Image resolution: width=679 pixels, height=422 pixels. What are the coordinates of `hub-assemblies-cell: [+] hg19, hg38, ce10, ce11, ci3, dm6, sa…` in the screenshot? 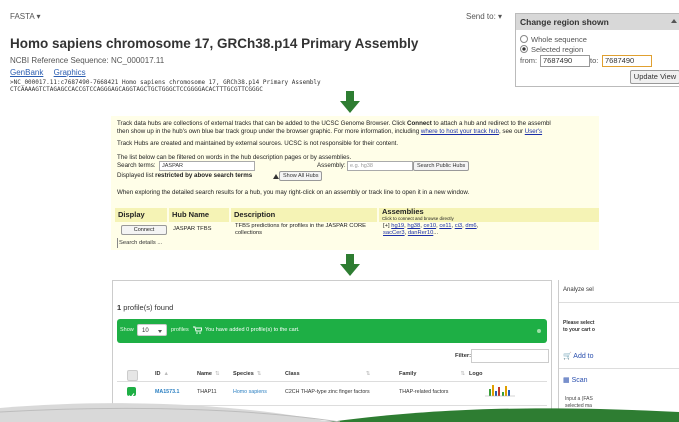 It's located at (431, 229).